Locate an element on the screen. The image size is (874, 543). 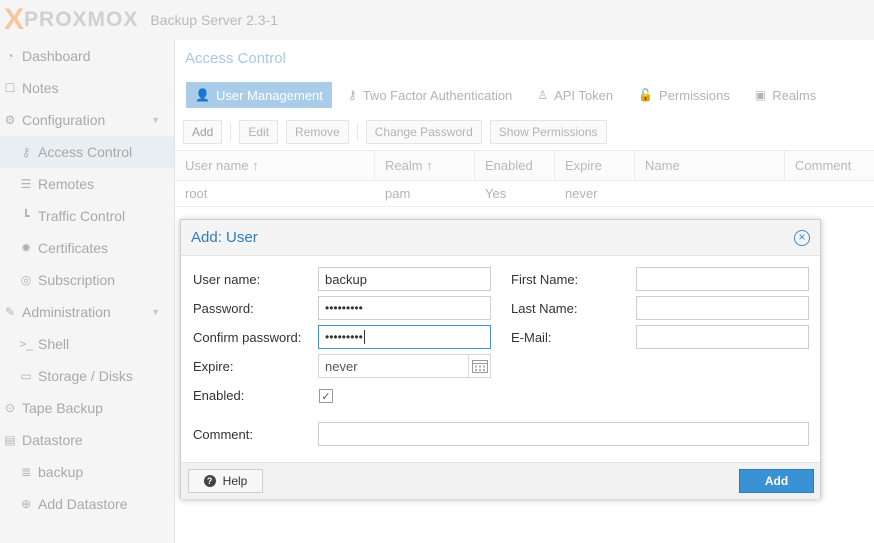
wrench-icon: ✎ is located at coordinates (10, 312).